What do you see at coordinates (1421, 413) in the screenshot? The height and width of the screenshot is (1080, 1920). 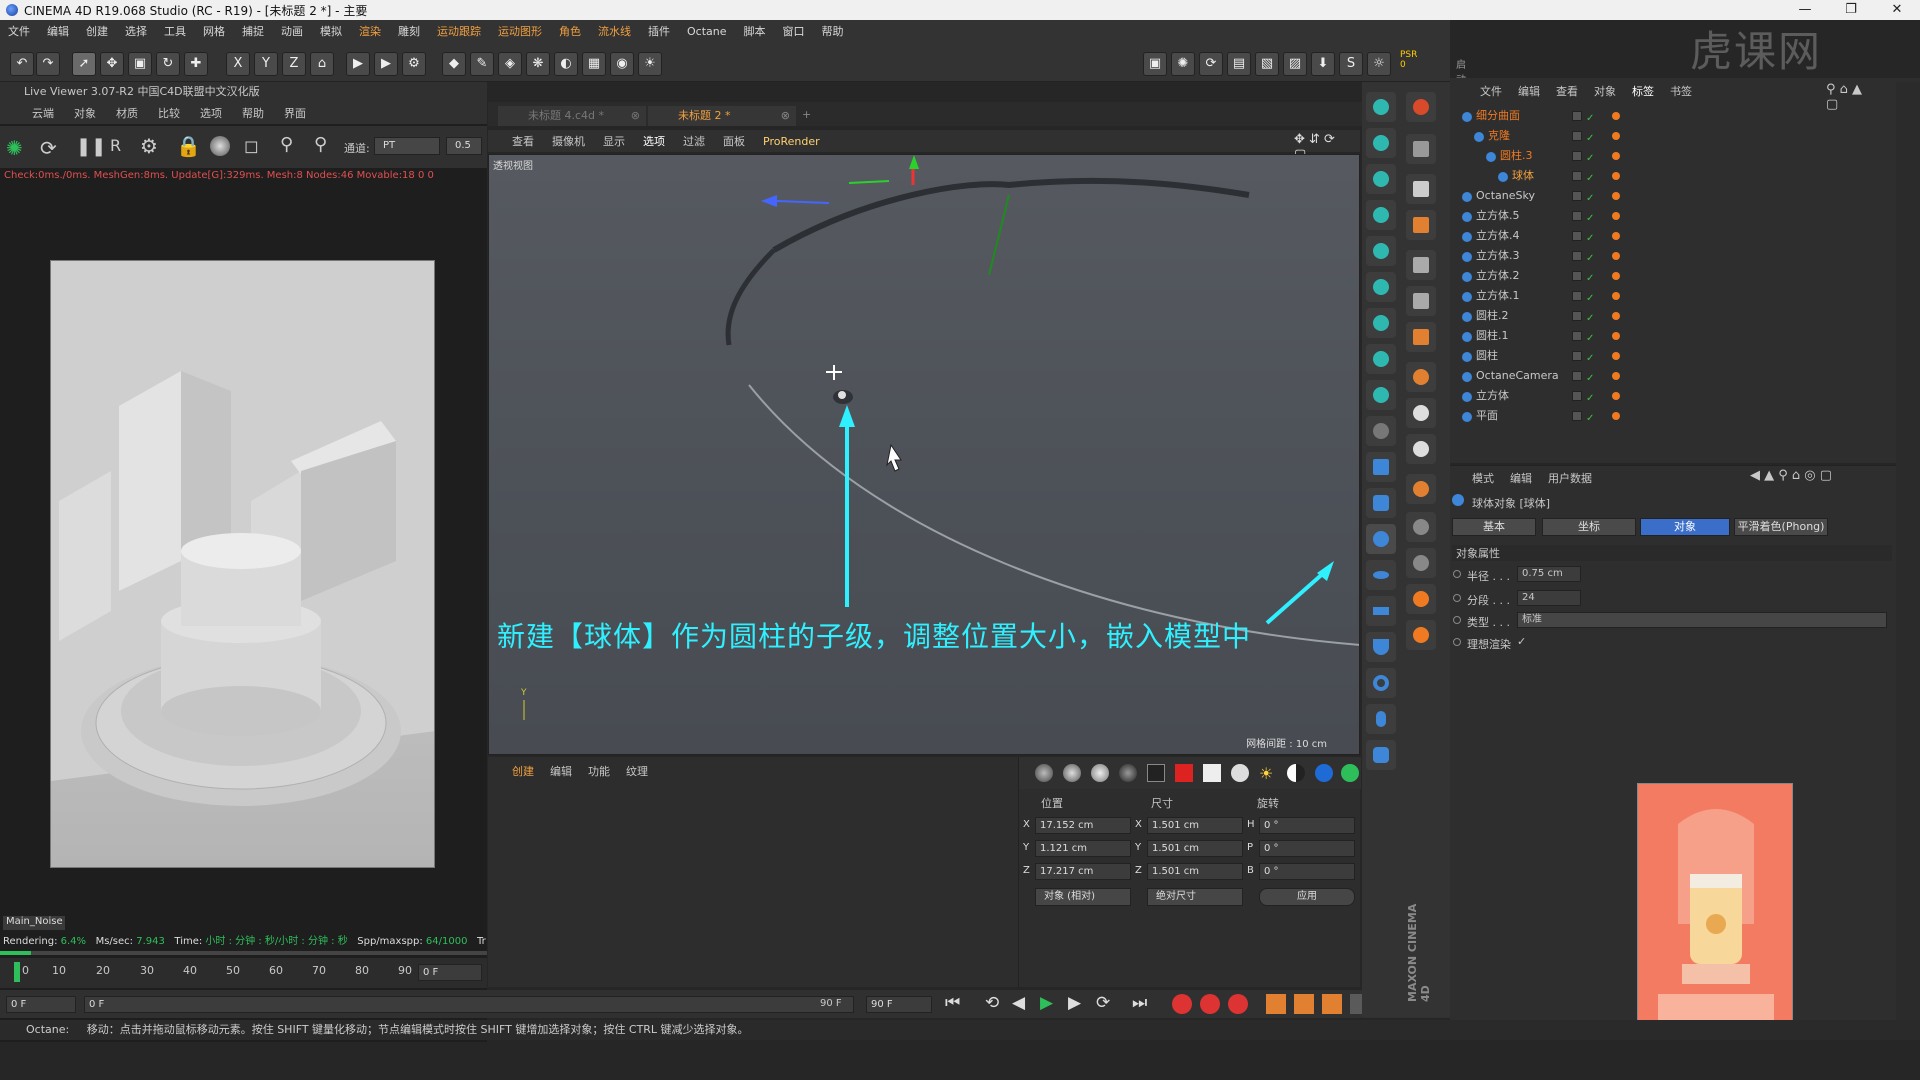 I see `snap-magnet-icon` at bounding box center [1421, 413].